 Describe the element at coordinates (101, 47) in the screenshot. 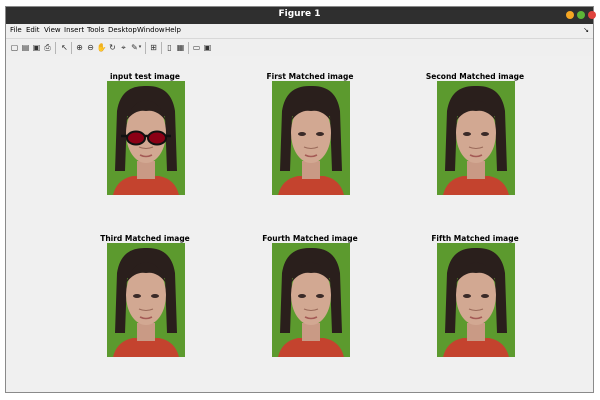

I see `pan-icon: ✋` at that location.